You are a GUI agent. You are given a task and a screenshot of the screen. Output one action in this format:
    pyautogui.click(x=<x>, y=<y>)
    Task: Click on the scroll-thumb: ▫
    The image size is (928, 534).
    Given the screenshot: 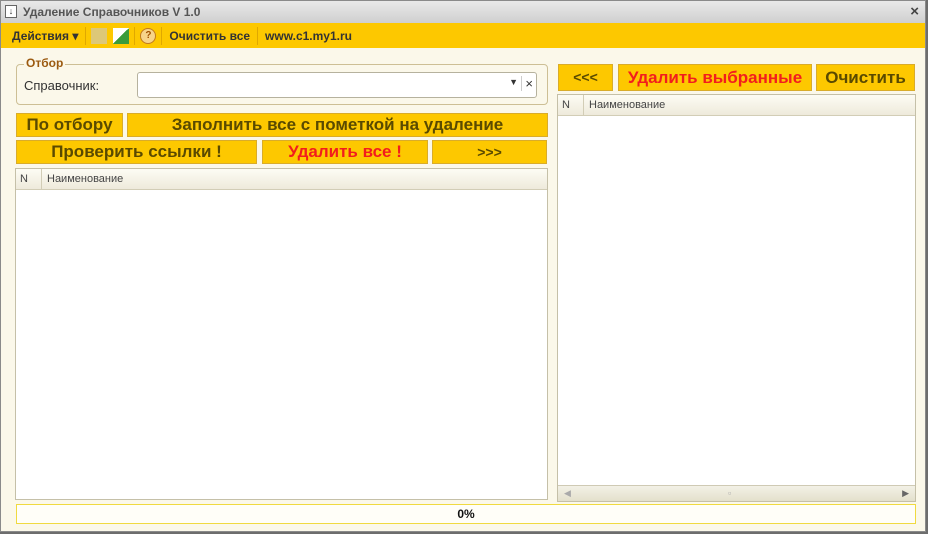 What is the action you would take?
    pyautogui.click(x=729, y=493)
    